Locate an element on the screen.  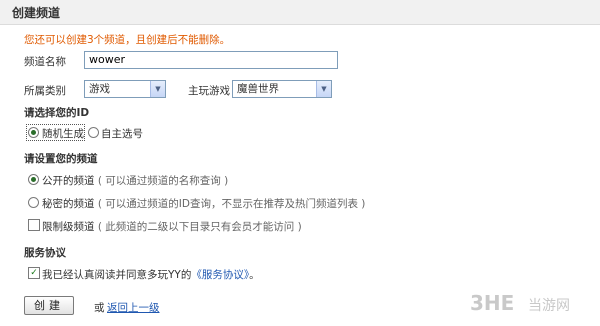
channel-section-title: 请设置您的频道 is located at coordinates (61, 159).